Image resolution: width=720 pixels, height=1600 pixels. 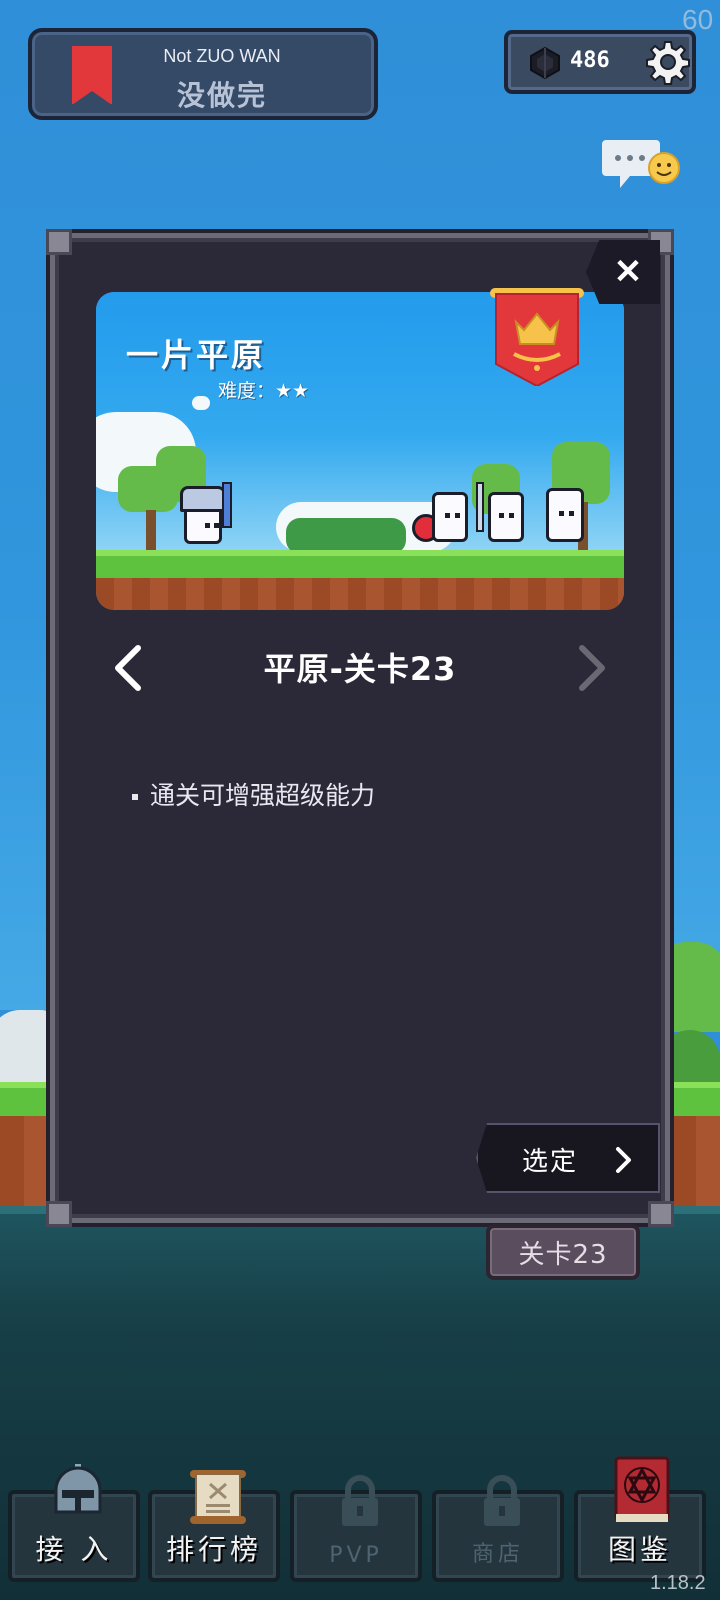 I want to click on scroll-icon, so click(x=218, y=1497).